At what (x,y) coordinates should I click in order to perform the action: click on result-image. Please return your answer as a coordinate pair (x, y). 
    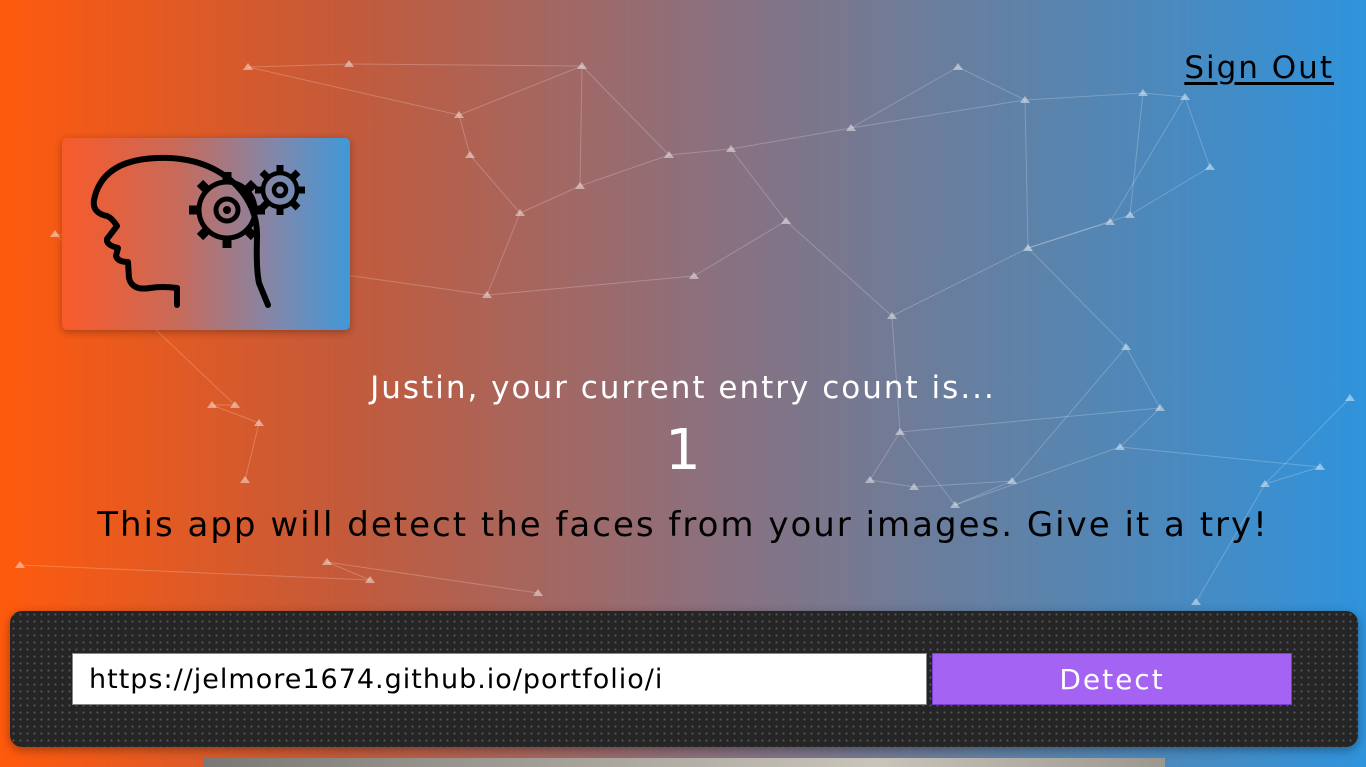
    Looking at the image, I should click on (684, 762).